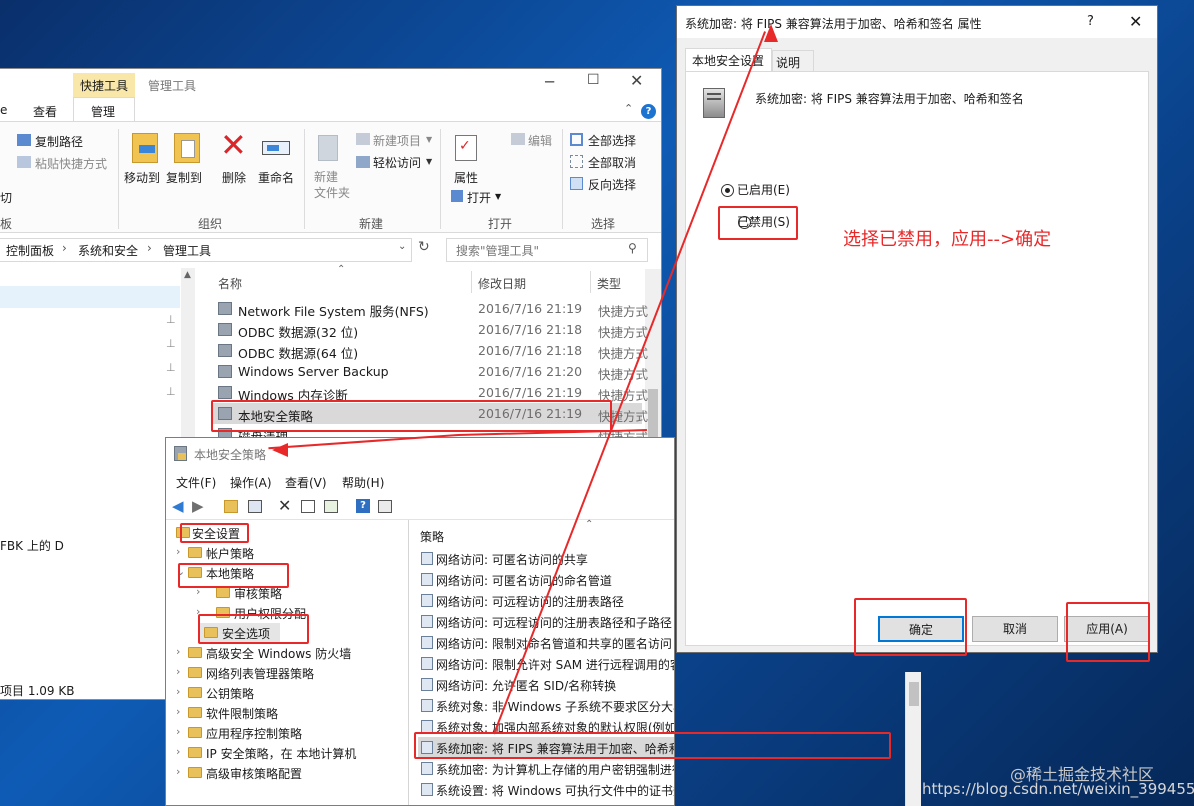  Describe the element at coordinates (255, 506) in the screenshot. I see `show-tree-icon` at that location.